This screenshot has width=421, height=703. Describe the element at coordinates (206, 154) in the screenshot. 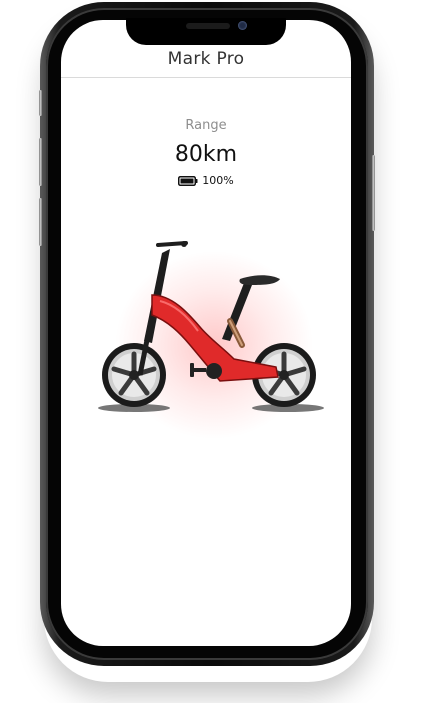

I see `range-value: 80km` at that location.